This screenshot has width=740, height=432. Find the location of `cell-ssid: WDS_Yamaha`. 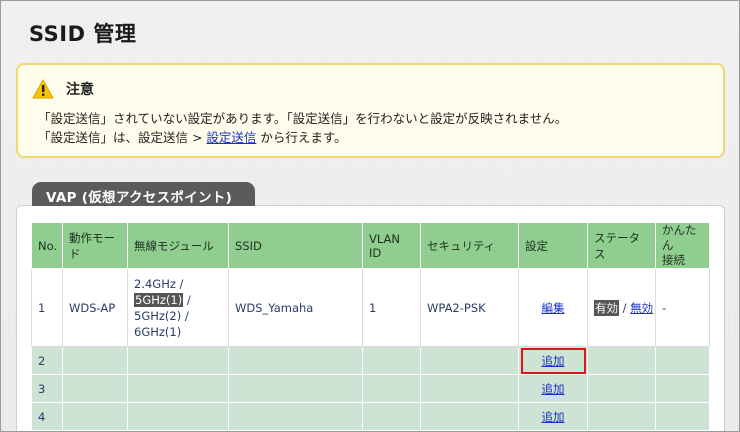

cell-ssid: WDS_Yamaha is located at coordinates (295, 307).